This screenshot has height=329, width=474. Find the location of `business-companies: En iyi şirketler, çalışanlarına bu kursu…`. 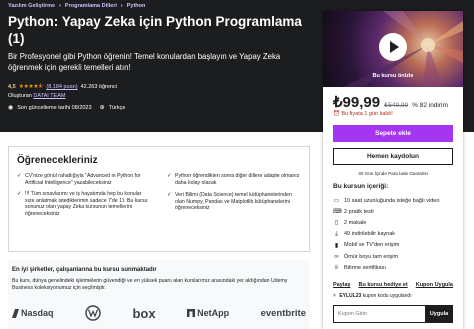

business-companies: En iyi şirketler, çalışanlarına bu kursu… is located at coordinates (159, 294).